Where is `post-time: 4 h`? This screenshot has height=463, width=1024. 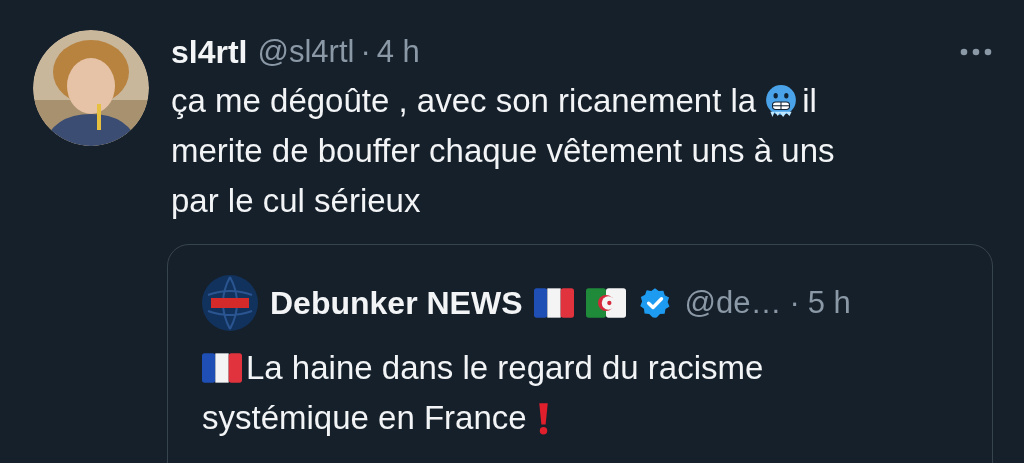 post-time: 4 h is located at coordinates (398, 52).